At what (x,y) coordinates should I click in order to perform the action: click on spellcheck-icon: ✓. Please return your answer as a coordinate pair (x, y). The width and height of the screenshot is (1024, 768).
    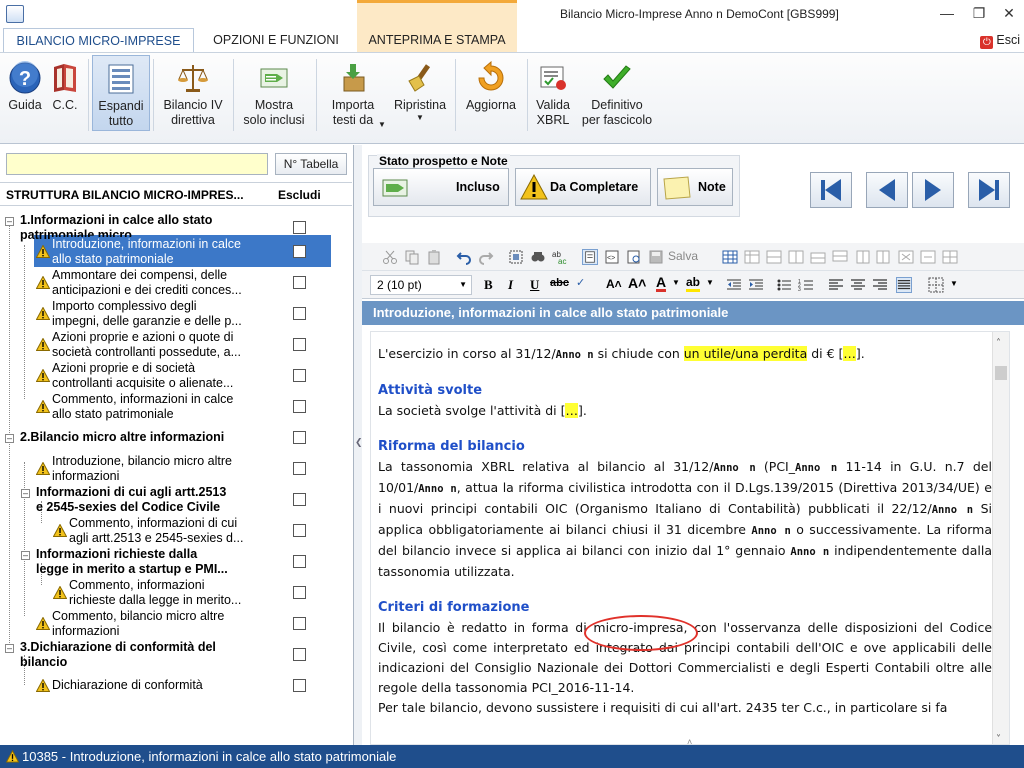
    Looking at the image, I should click on (580, 282).